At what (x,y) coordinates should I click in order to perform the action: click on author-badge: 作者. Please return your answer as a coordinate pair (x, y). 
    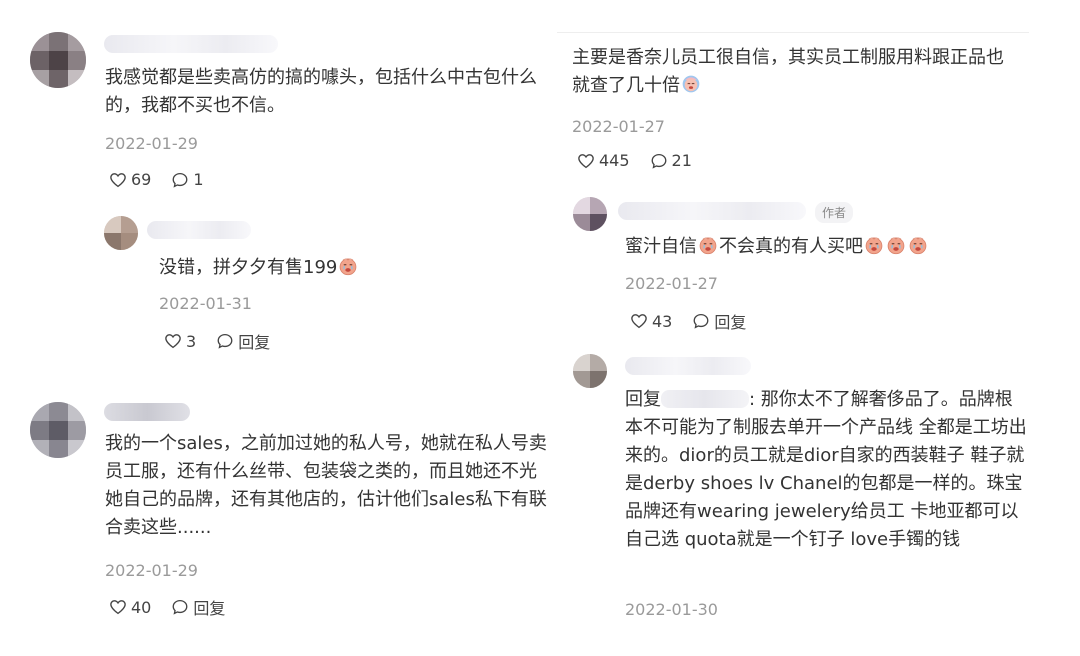
    Looking at the image, I should click on (834, 212).